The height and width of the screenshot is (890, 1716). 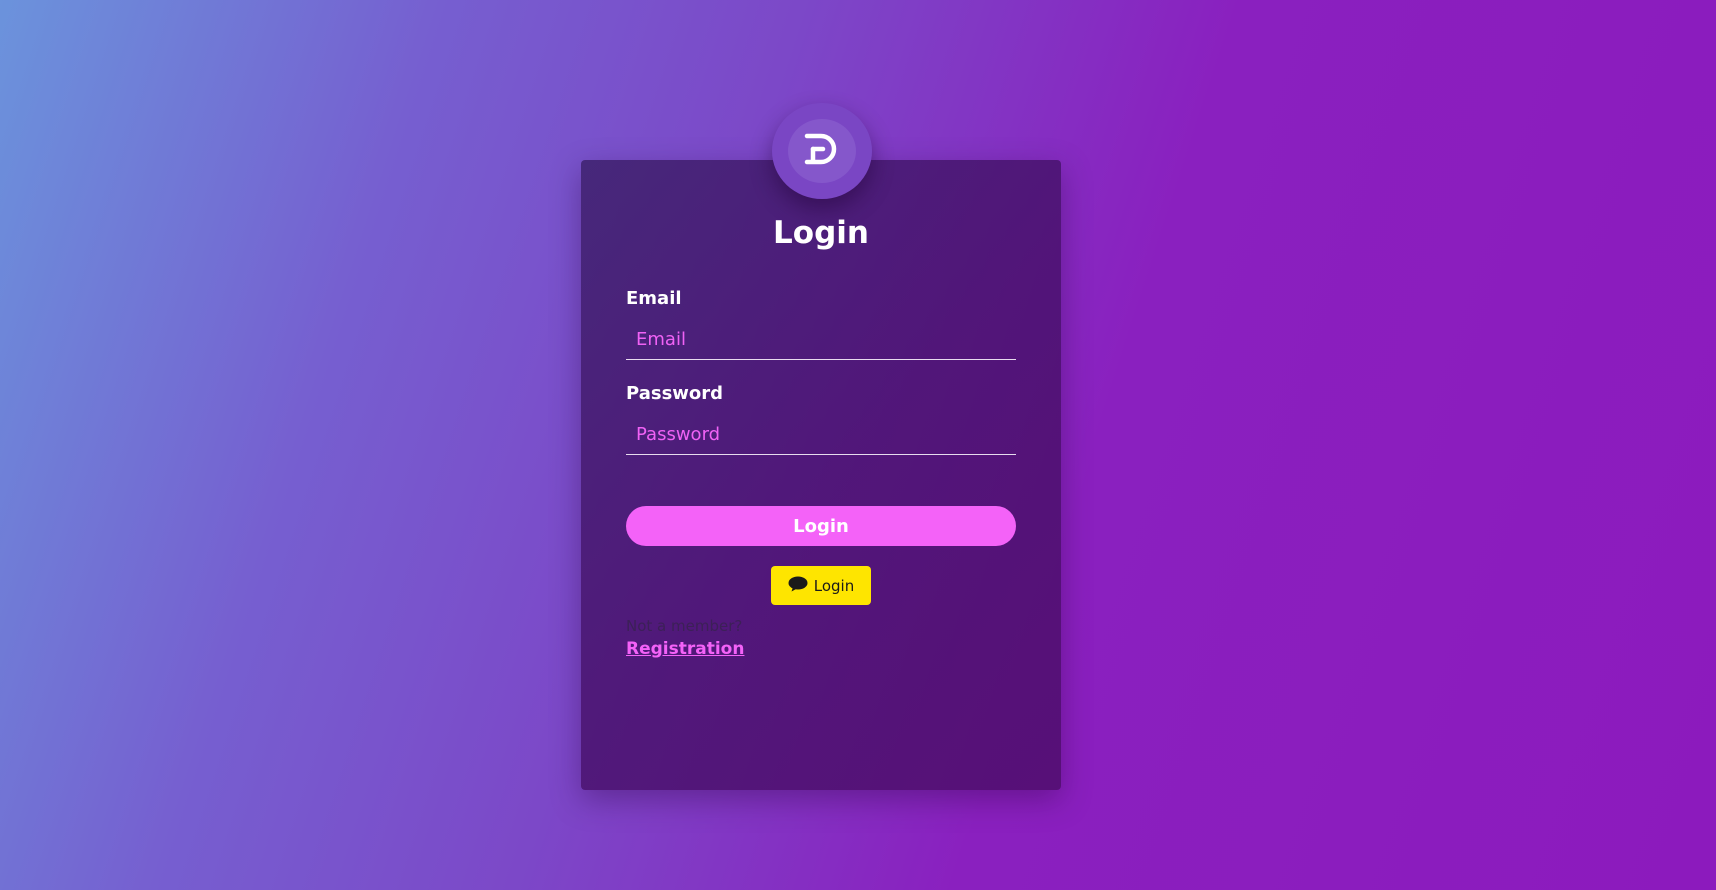 What do you see at coordinates (821, 526) in the screenshot?
I see `login-button: Login` at bounding box center [821, 526].